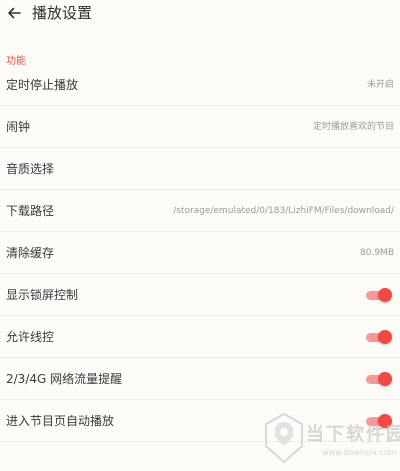 Image resolution: width=400 pixels, height=471 pixels. What do you see at coordinates (200, 15) in the screenshot?
I see `top-bar: 播放设置` at bounding box center [200, 15].